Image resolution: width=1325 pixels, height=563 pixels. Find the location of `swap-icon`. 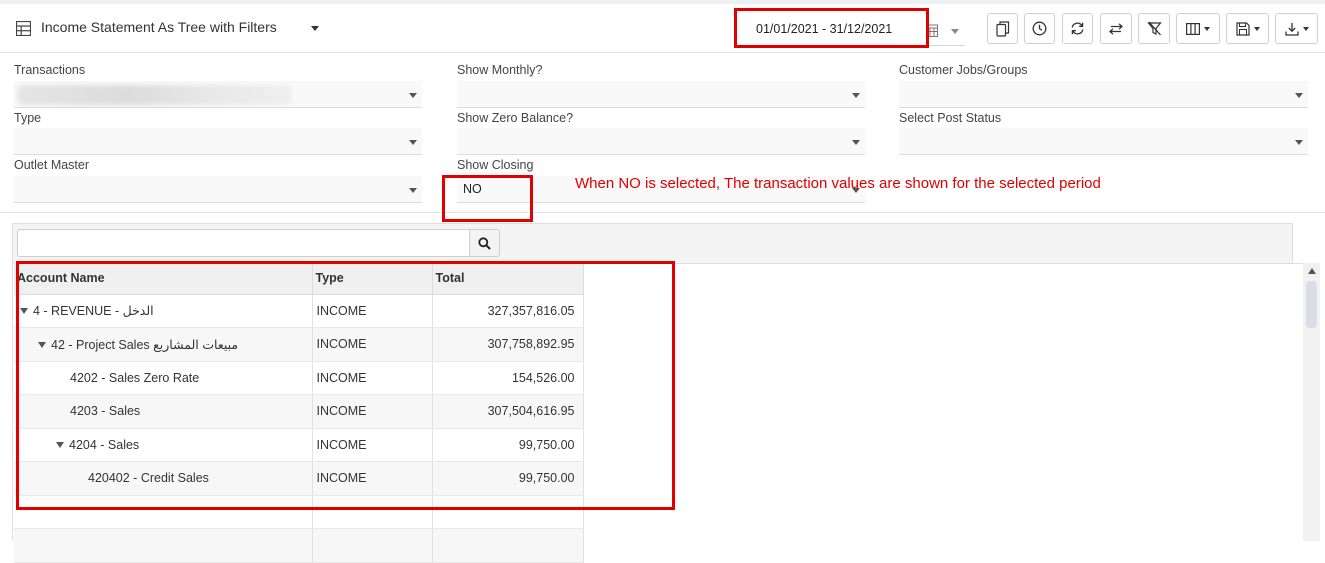

swap-icon is located at coordinates (1116, 28).